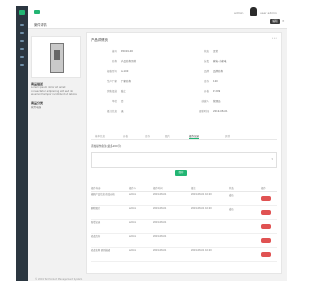 This screenshot has height=281, width=320. What do you see at coordinates (184, 241) in the screenshot?
I see `table-row: 修改库存 admin 2019-08-01` at bounding box center [184, 241].